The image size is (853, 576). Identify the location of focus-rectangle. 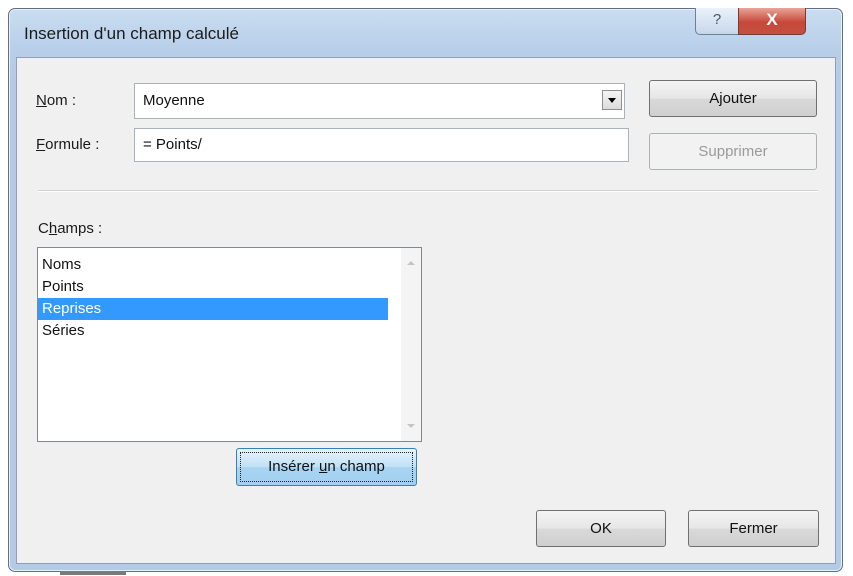
(326, 467).